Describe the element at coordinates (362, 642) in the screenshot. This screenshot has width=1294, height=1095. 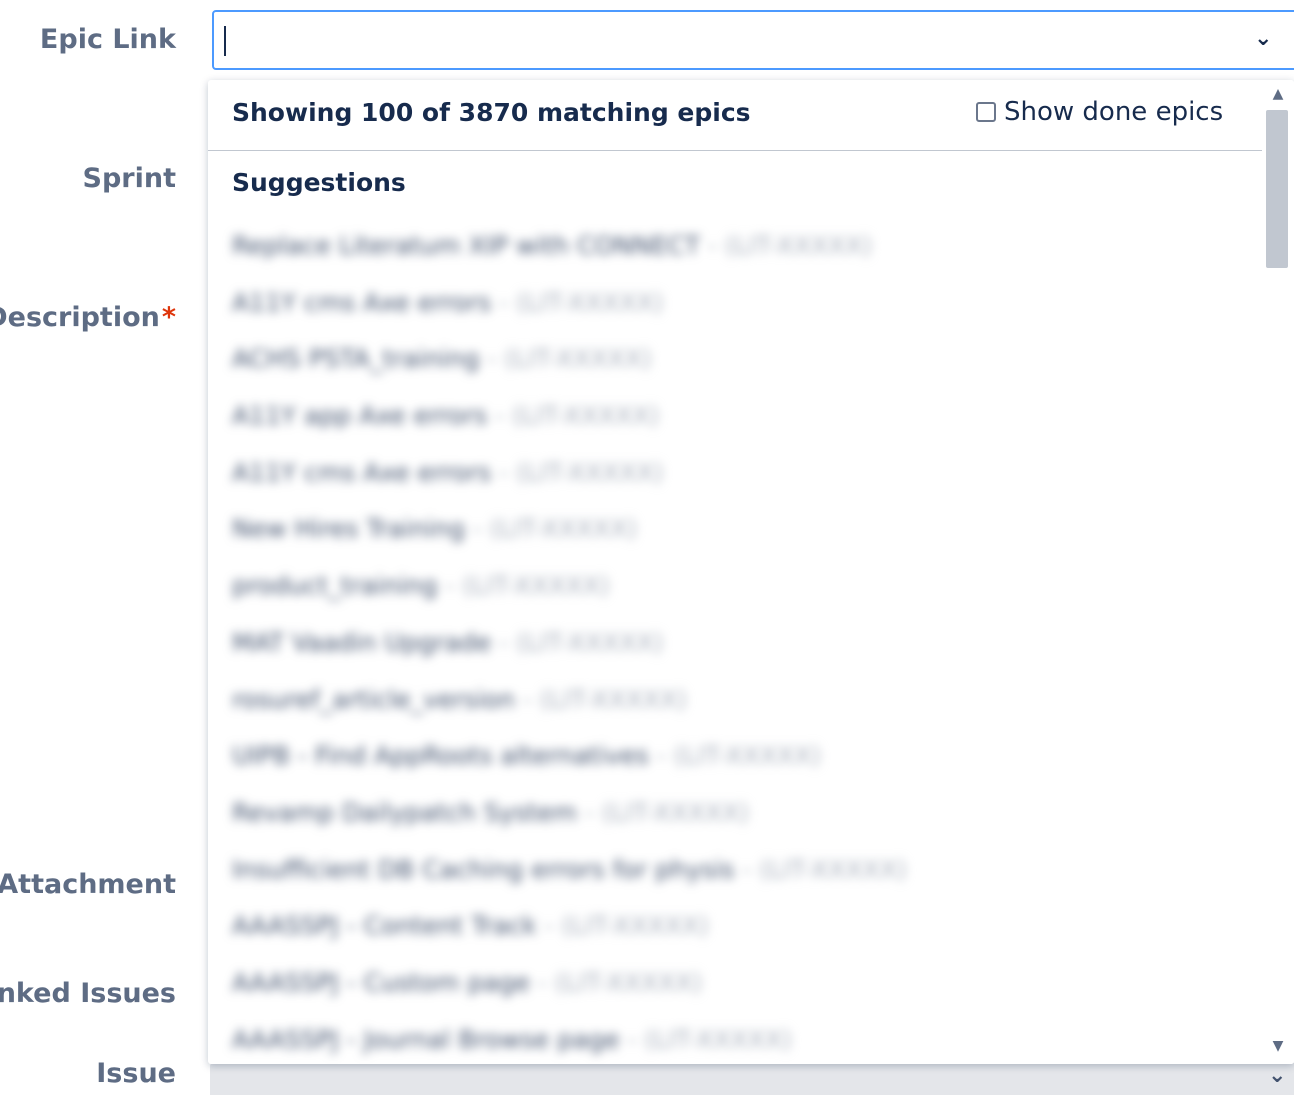
I see `epic-suggestion-name: MAT Vaadin Upgrade` at that location.